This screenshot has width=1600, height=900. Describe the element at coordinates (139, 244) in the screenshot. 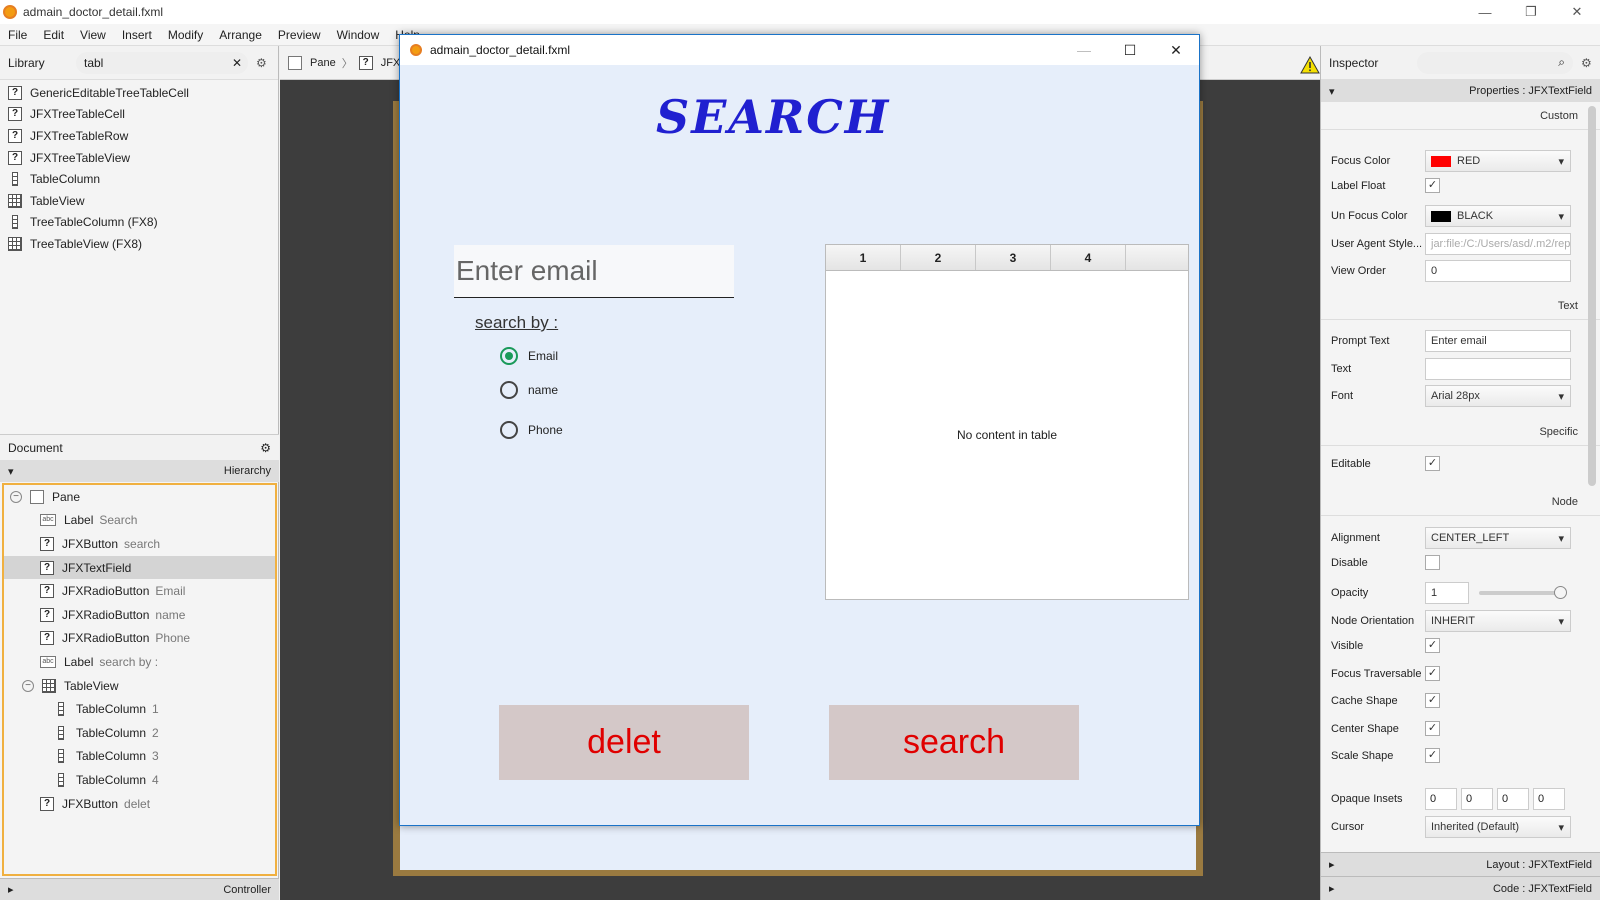

I see `library-item: TreeTableView (FX8)` at that location.